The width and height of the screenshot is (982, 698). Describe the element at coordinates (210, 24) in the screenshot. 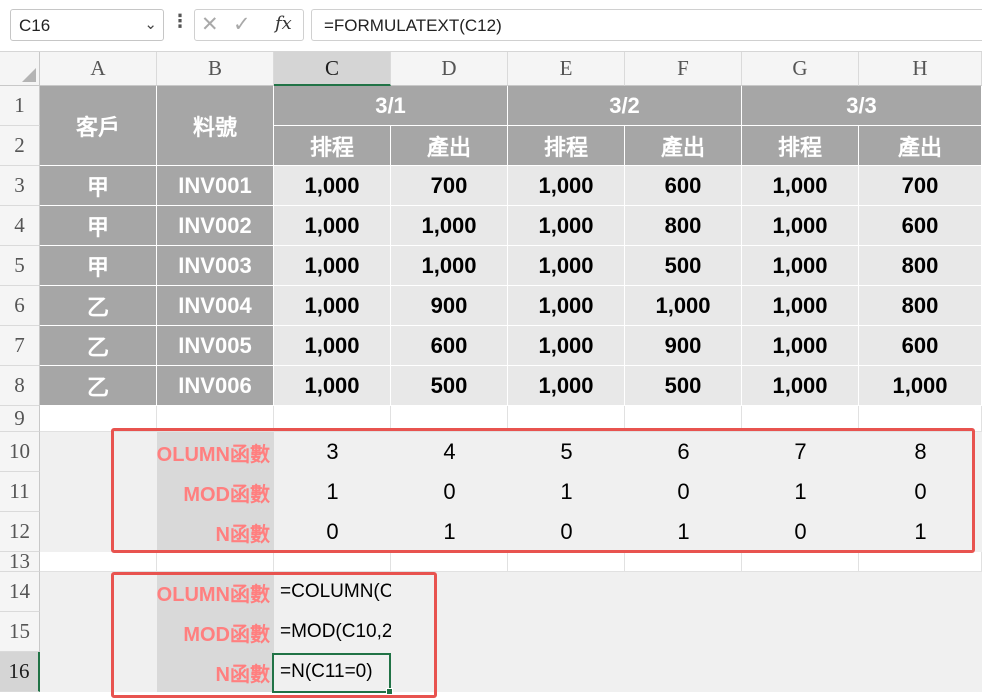

I see `cross-icon: ✕` at that location.